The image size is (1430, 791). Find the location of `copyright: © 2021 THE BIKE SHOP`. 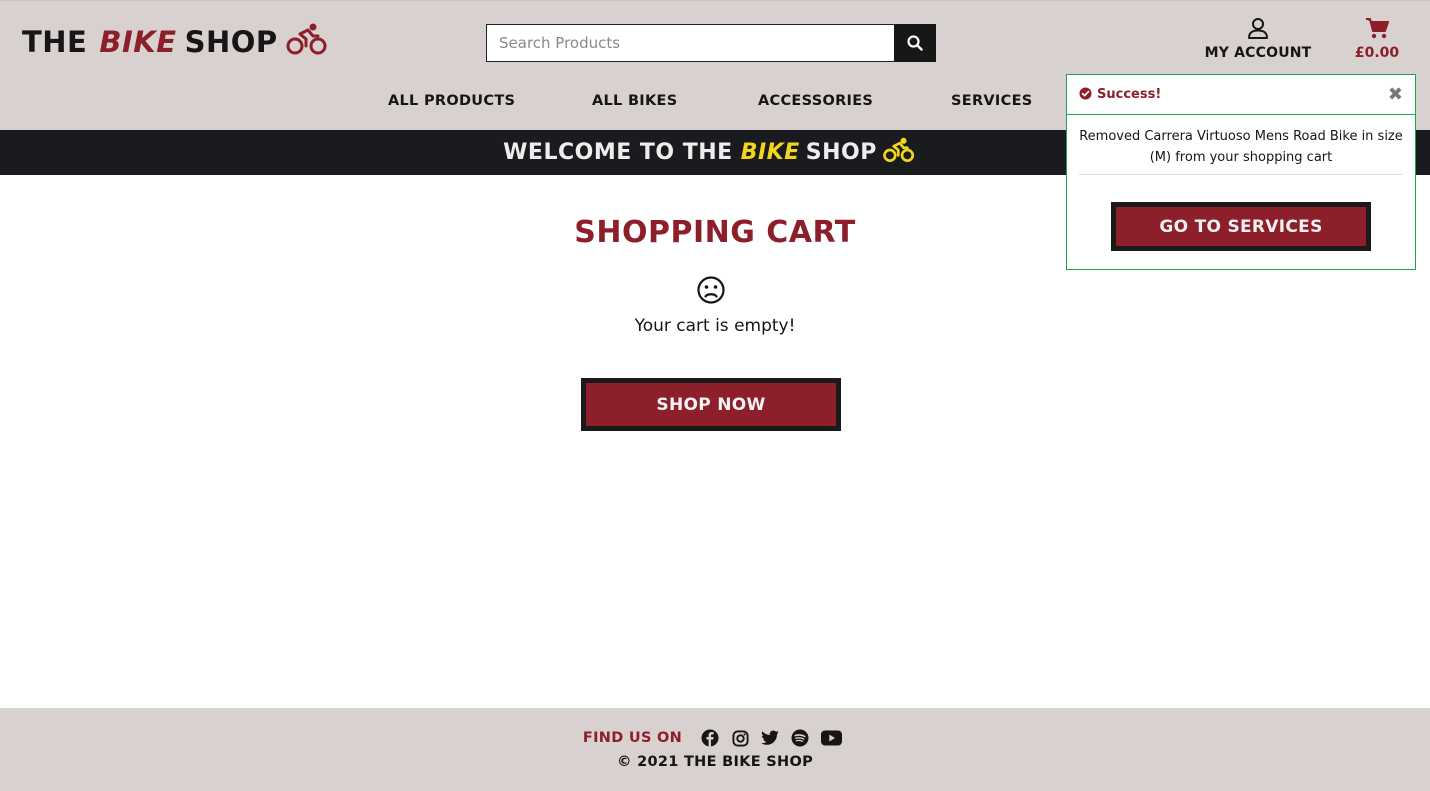

copyright: © 2021 THE BIKE SHOP is located at coordinates (715, 762).